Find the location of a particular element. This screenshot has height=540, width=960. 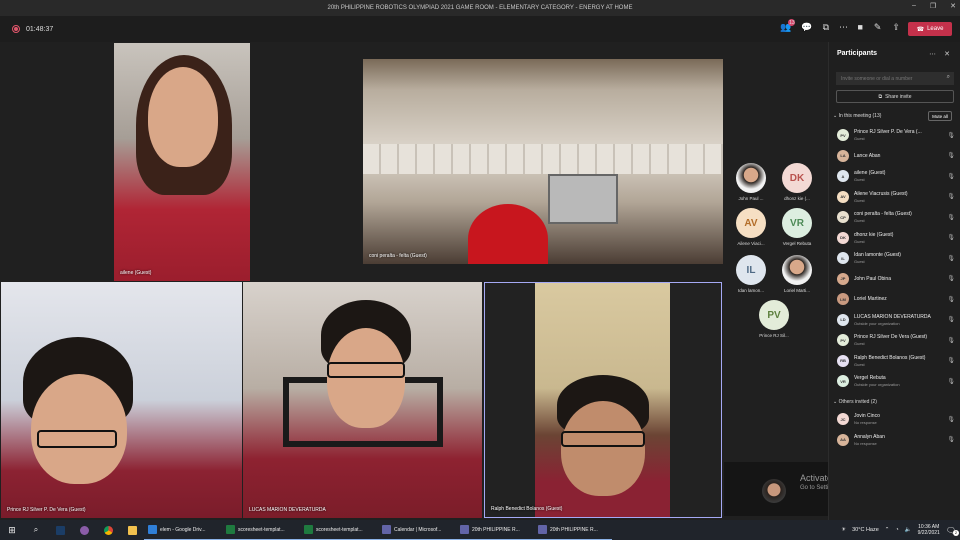

participant-row: AV Ailene Viacrusis (Guest) Guest 🎙 is located at coordinates (896, 197).